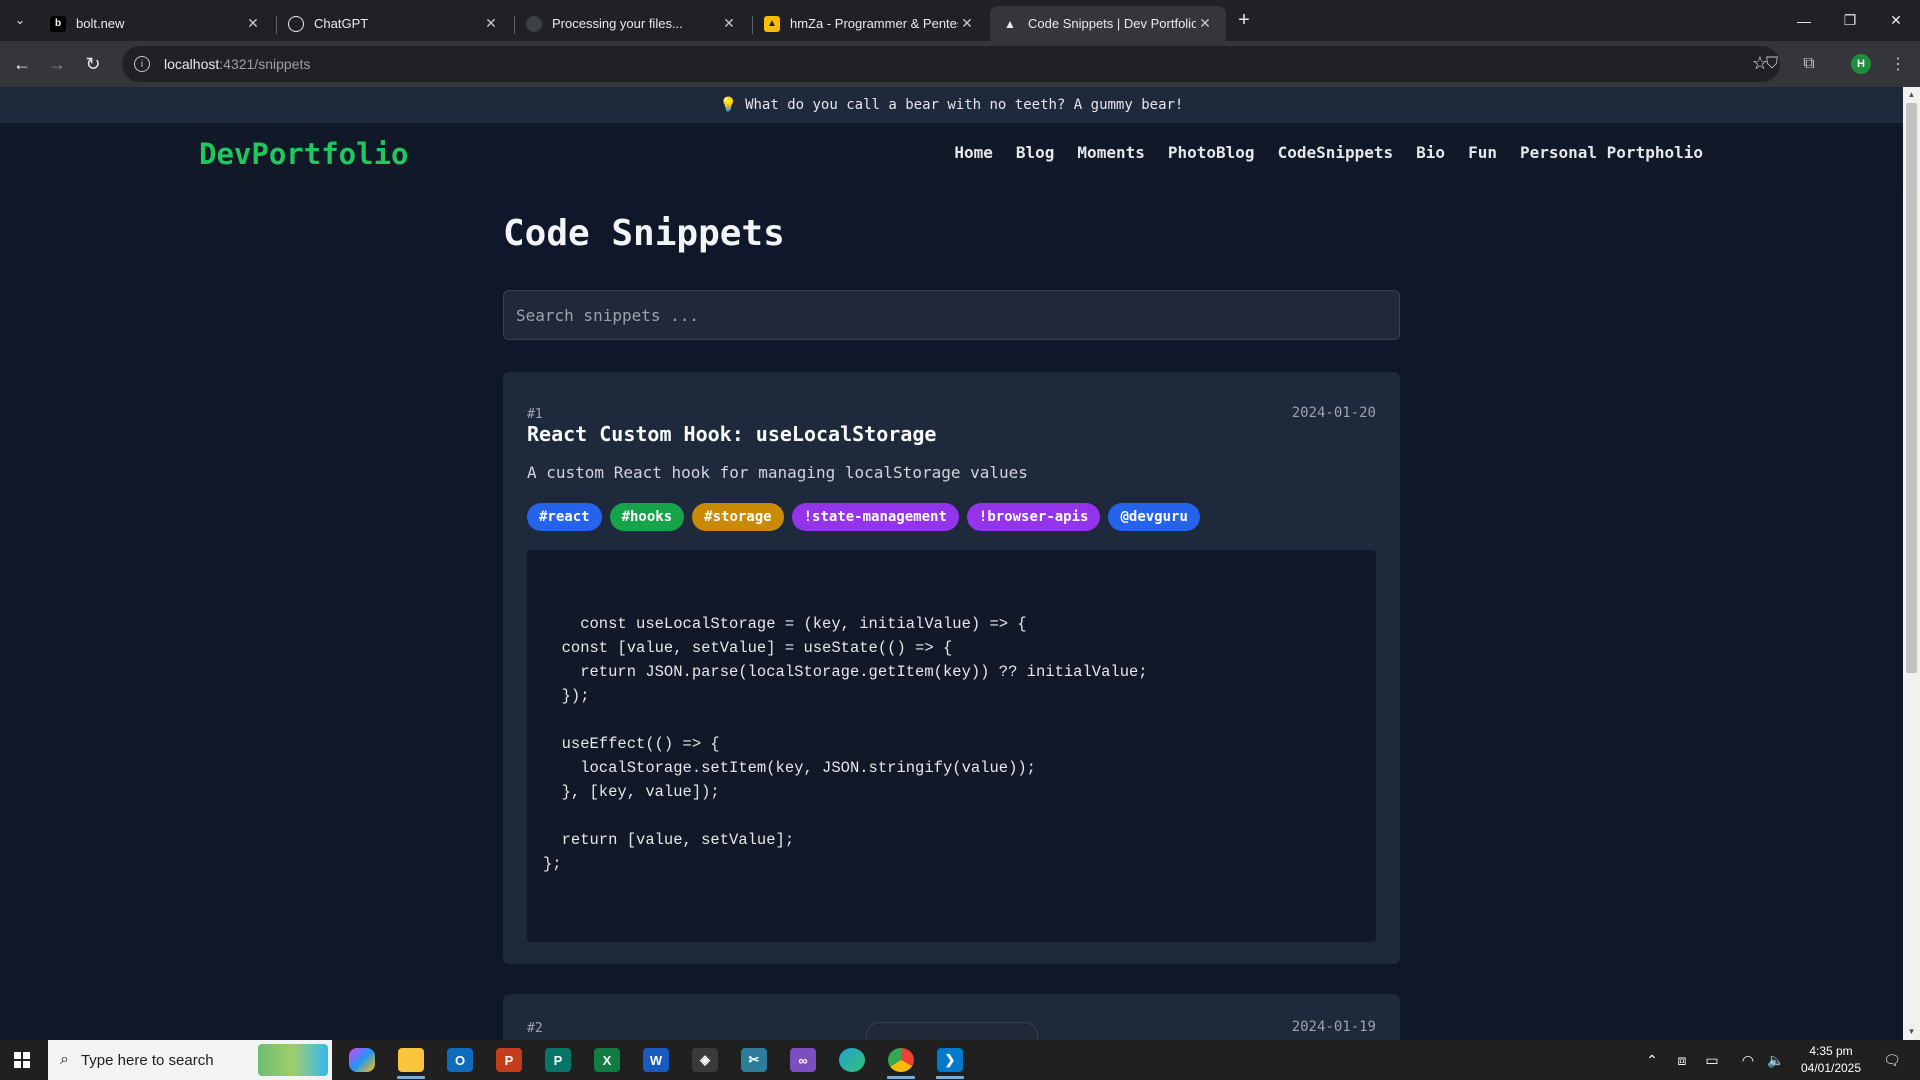 This screenshot has width=1920, height=1080. Describe the element at coordinates (656, 1060) in the screenshot. I see `word-icon: W` at that location.